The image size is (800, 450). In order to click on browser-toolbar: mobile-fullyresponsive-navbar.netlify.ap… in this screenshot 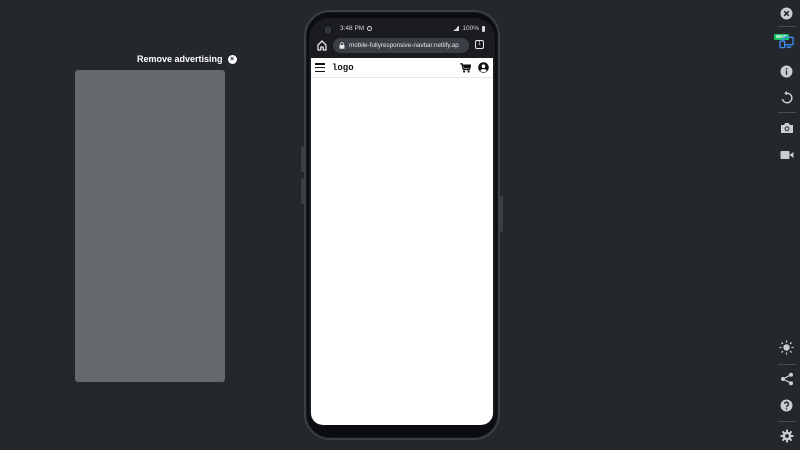, I will do `click(402, 46)`.